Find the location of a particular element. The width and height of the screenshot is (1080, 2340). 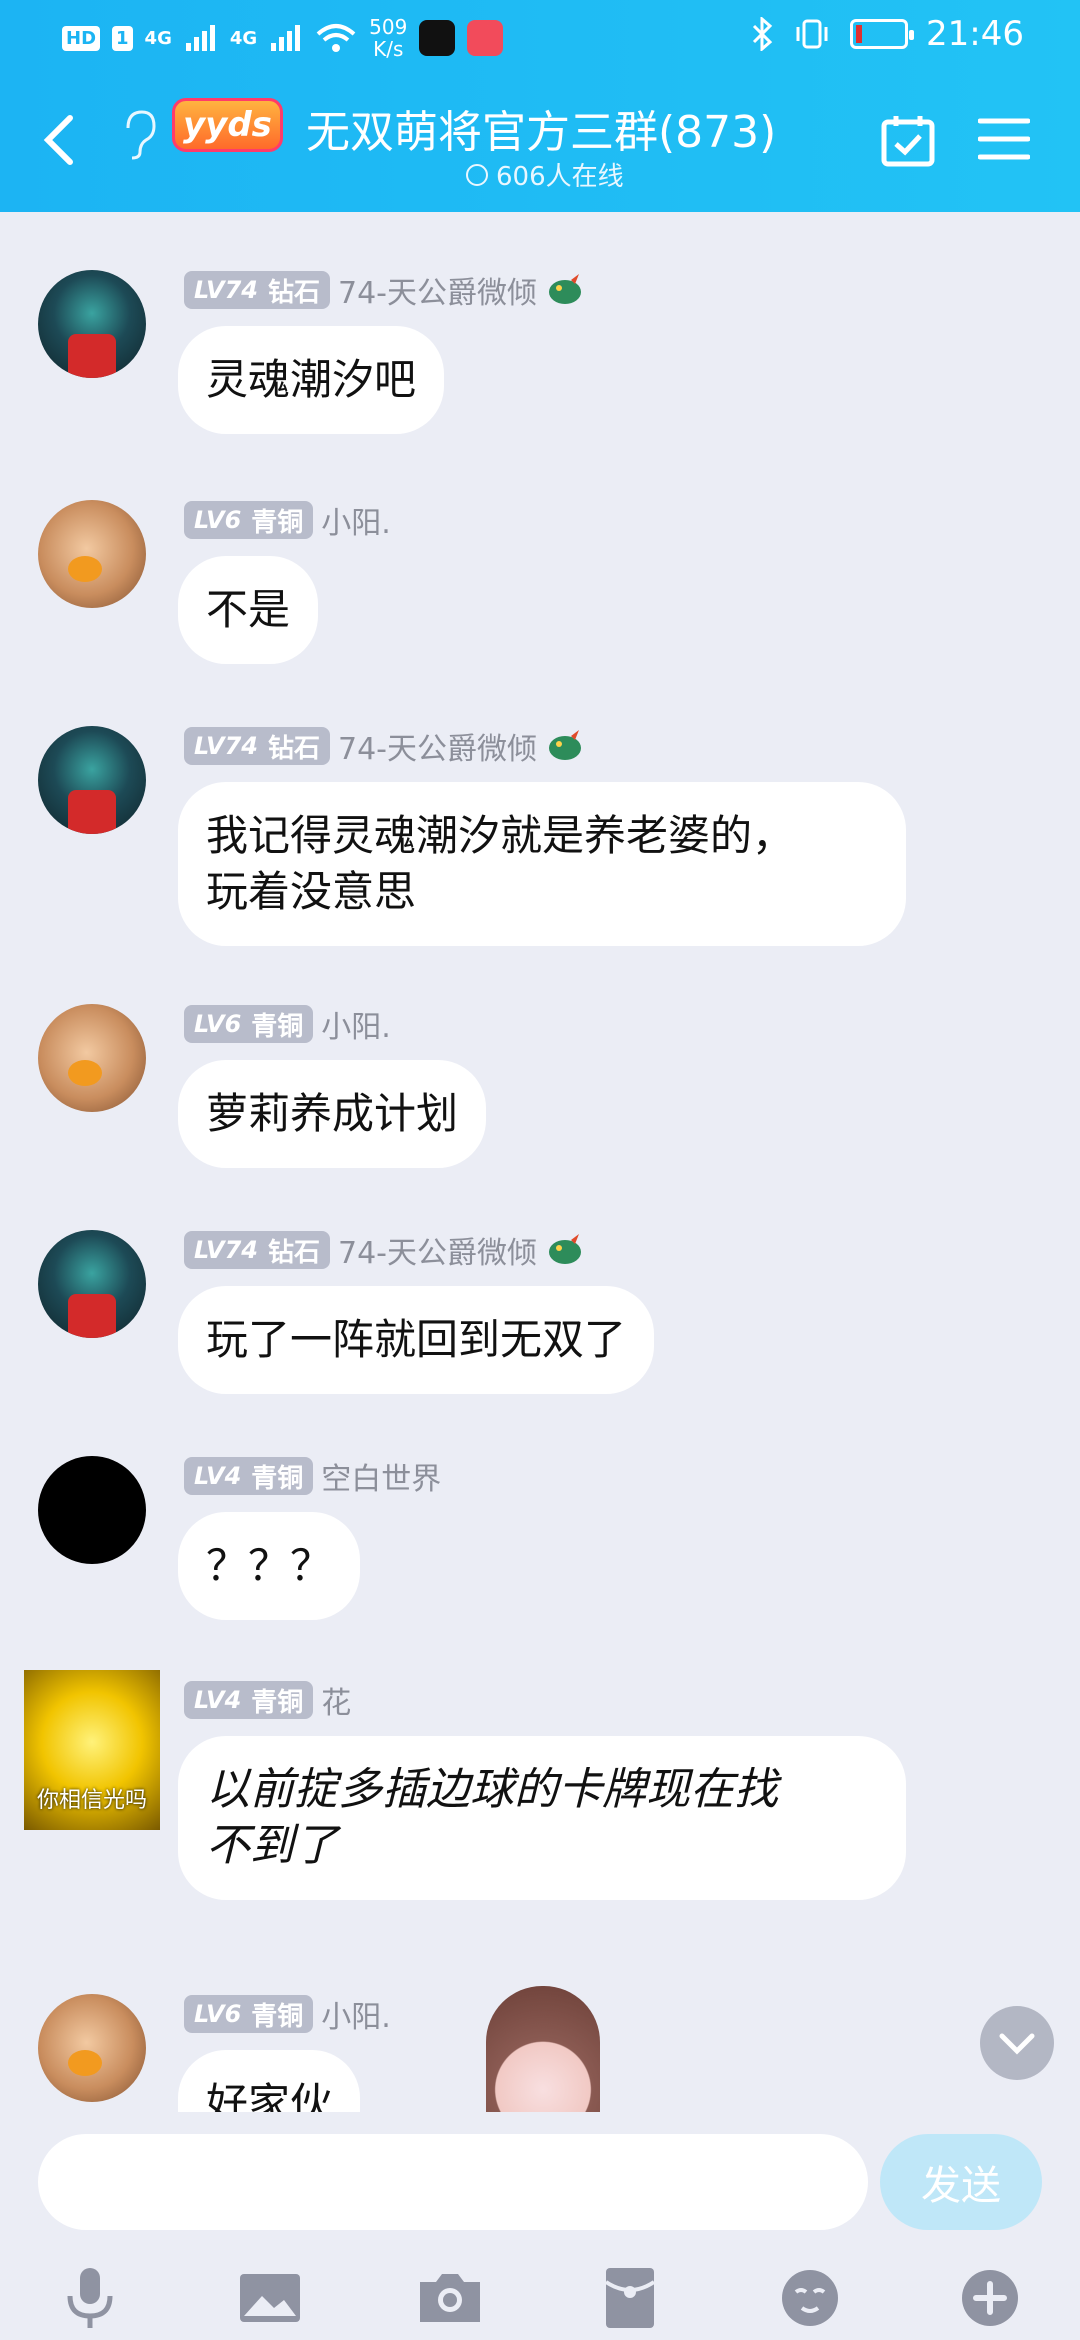

camera-icon is located at coordinates (450, 2298).